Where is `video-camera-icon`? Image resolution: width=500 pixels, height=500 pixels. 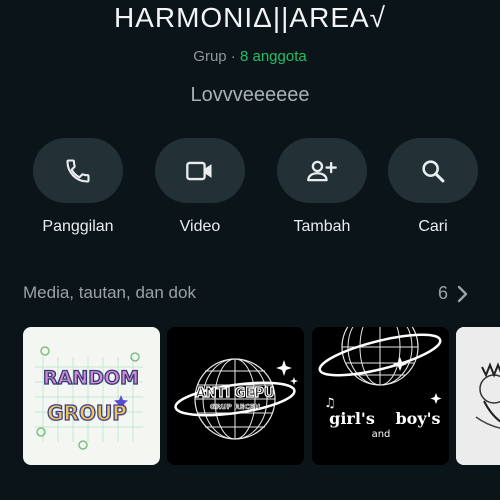
video-camera-icon is located at coordinates (199, 170).